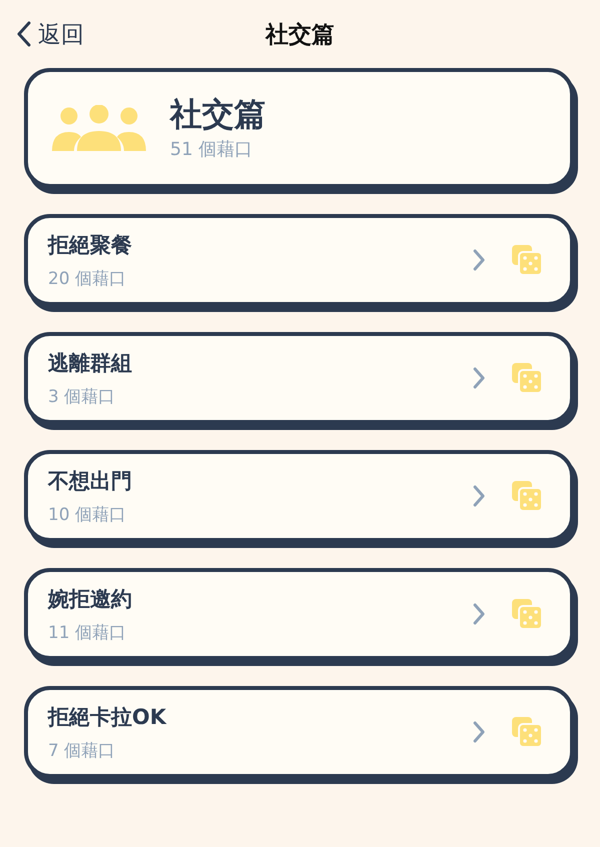 This screenshot has height=847, width=600. What do you see at coordinates (82, 751) in the screenshot?
I see `excuse-count: 7 個藉口` at bounding box center [82, 751].